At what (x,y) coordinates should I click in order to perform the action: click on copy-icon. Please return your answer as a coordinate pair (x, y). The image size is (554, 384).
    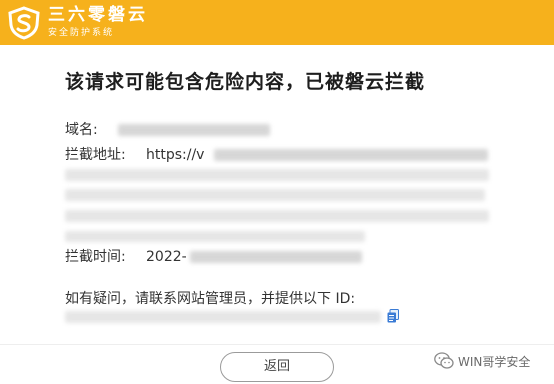
    Looking at the image, I should click on (393, 316).